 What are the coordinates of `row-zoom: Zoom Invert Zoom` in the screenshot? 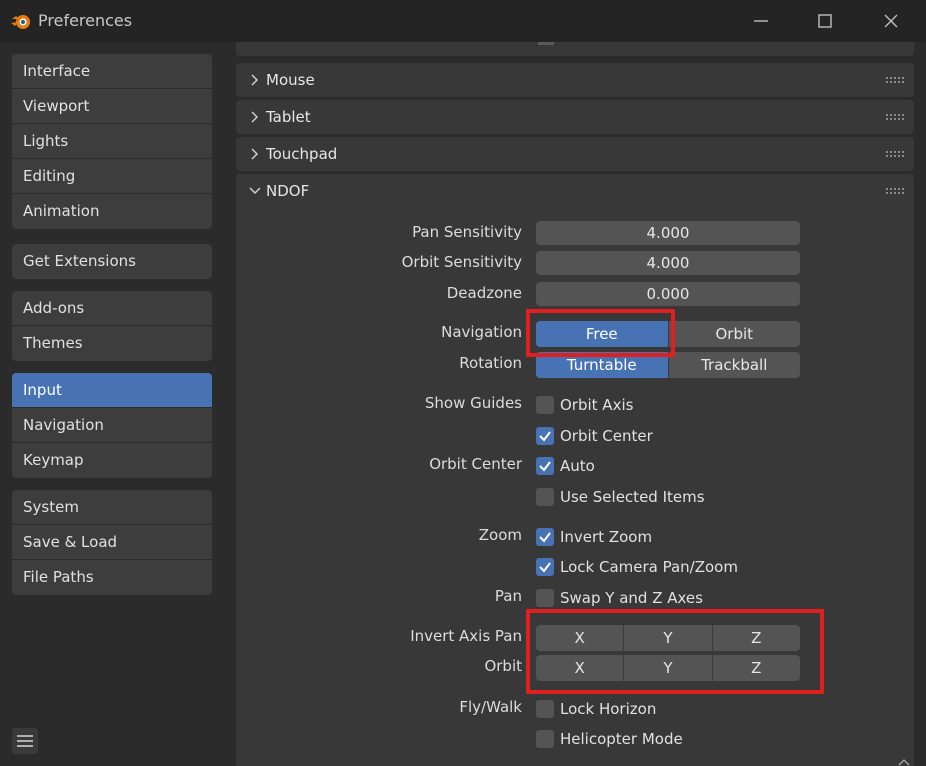 It's located at (575, 536).